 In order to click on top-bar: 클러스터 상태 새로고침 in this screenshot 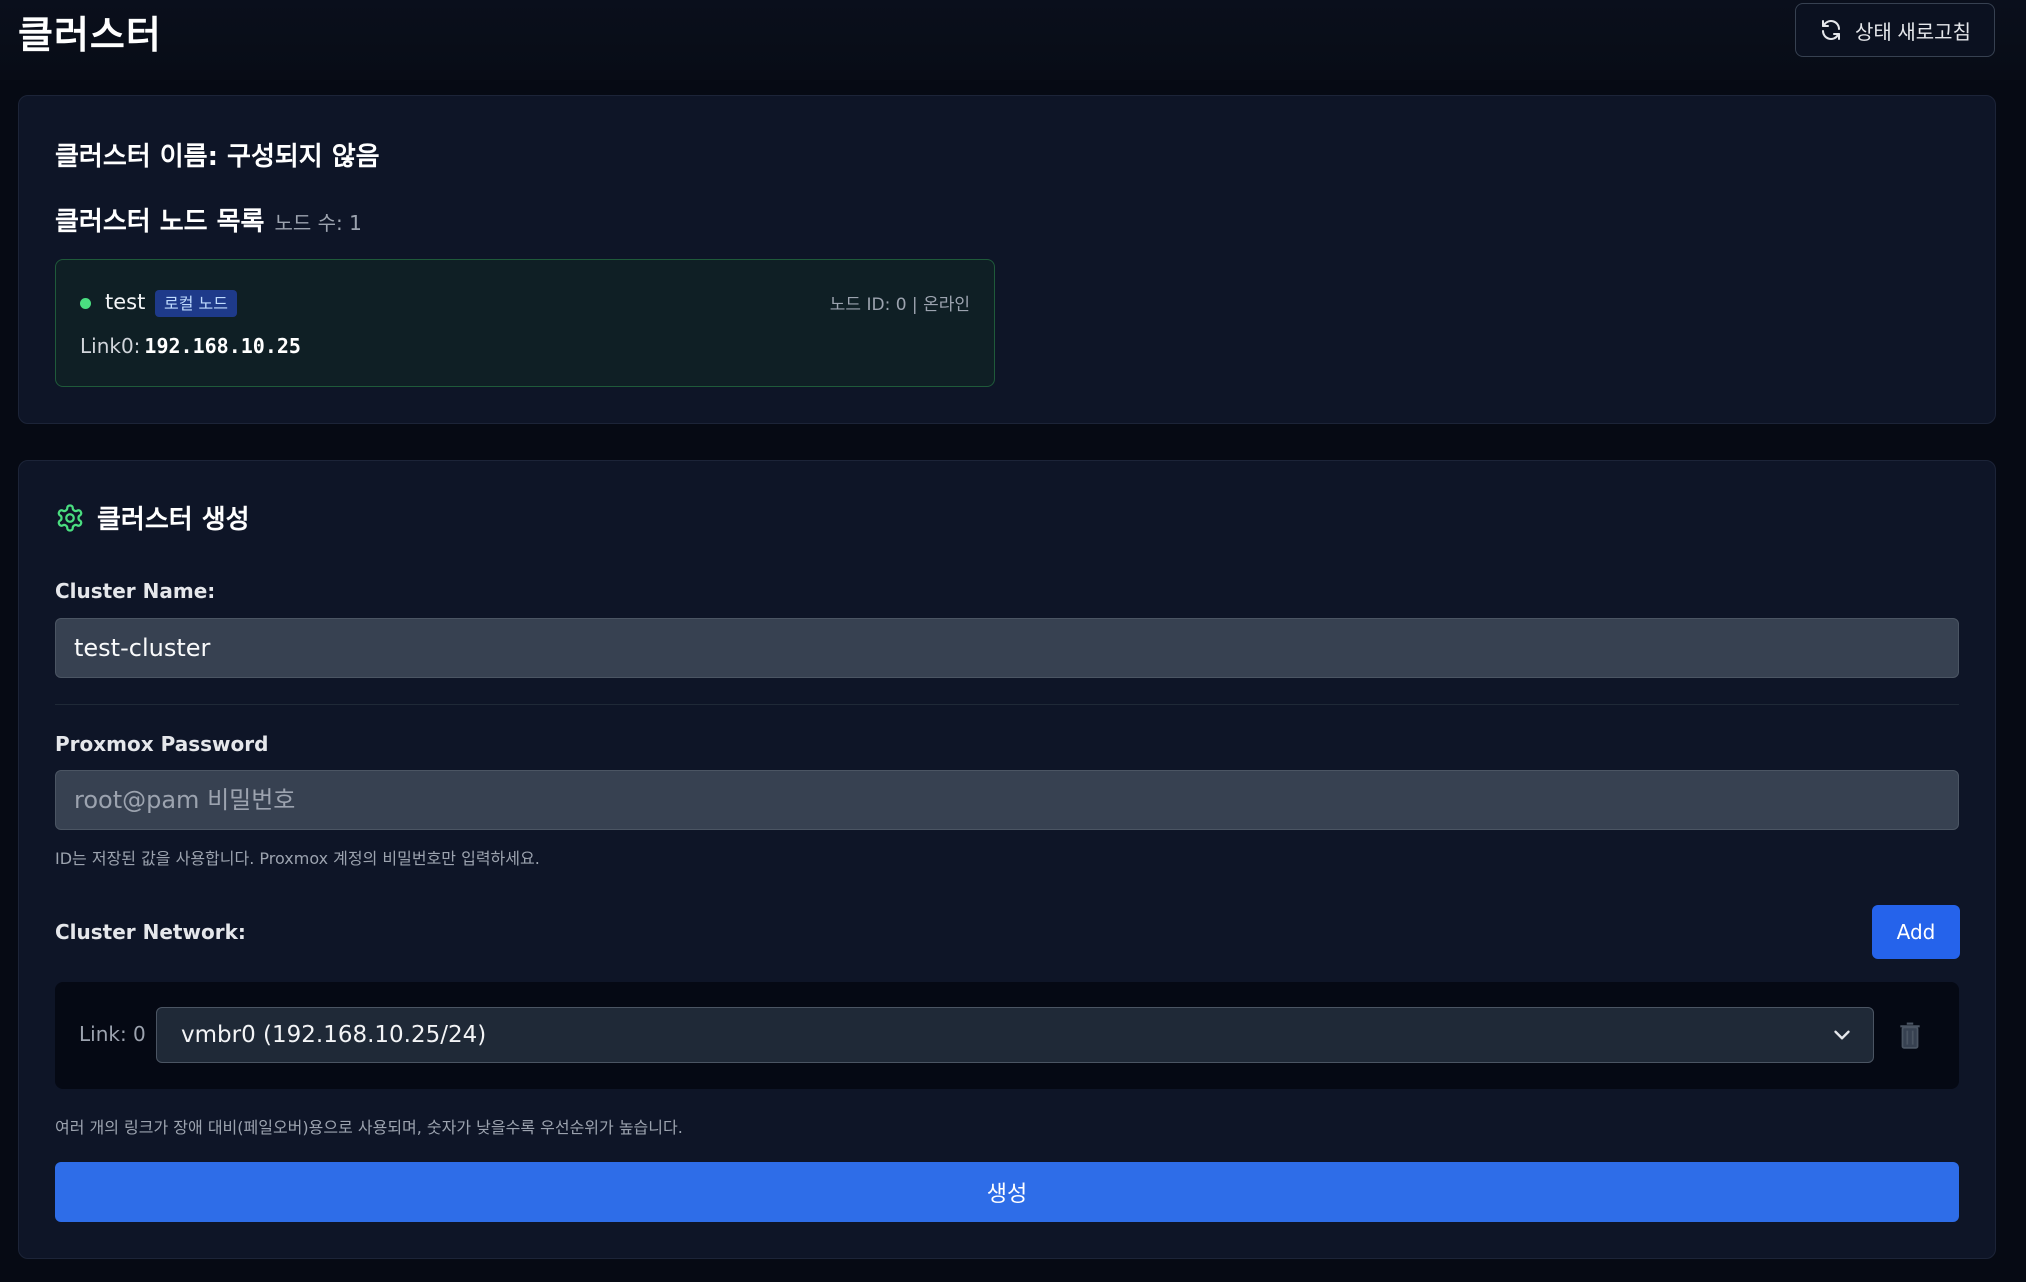, I will do `click(1013, 40)`.